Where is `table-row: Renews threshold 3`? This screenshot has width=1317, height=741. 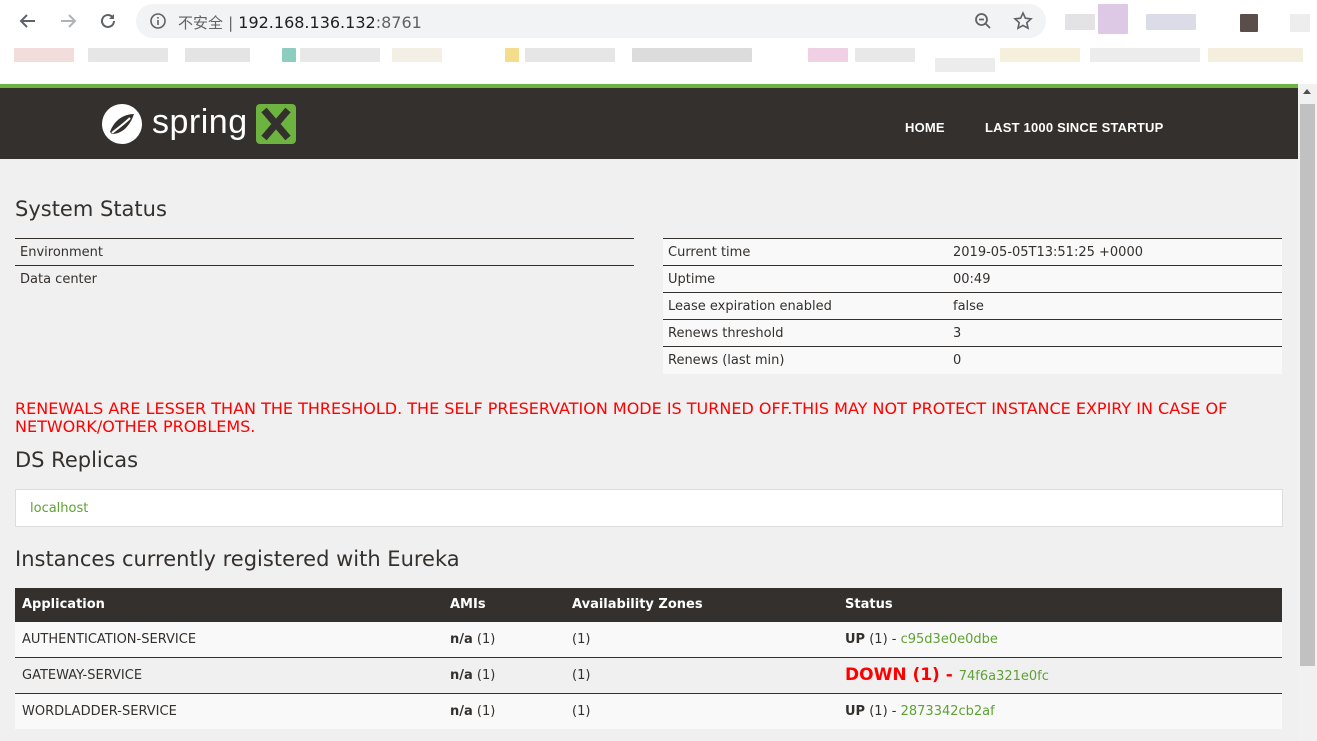 table-row: Renews threshold 3 is located at coordinates (972, 333).